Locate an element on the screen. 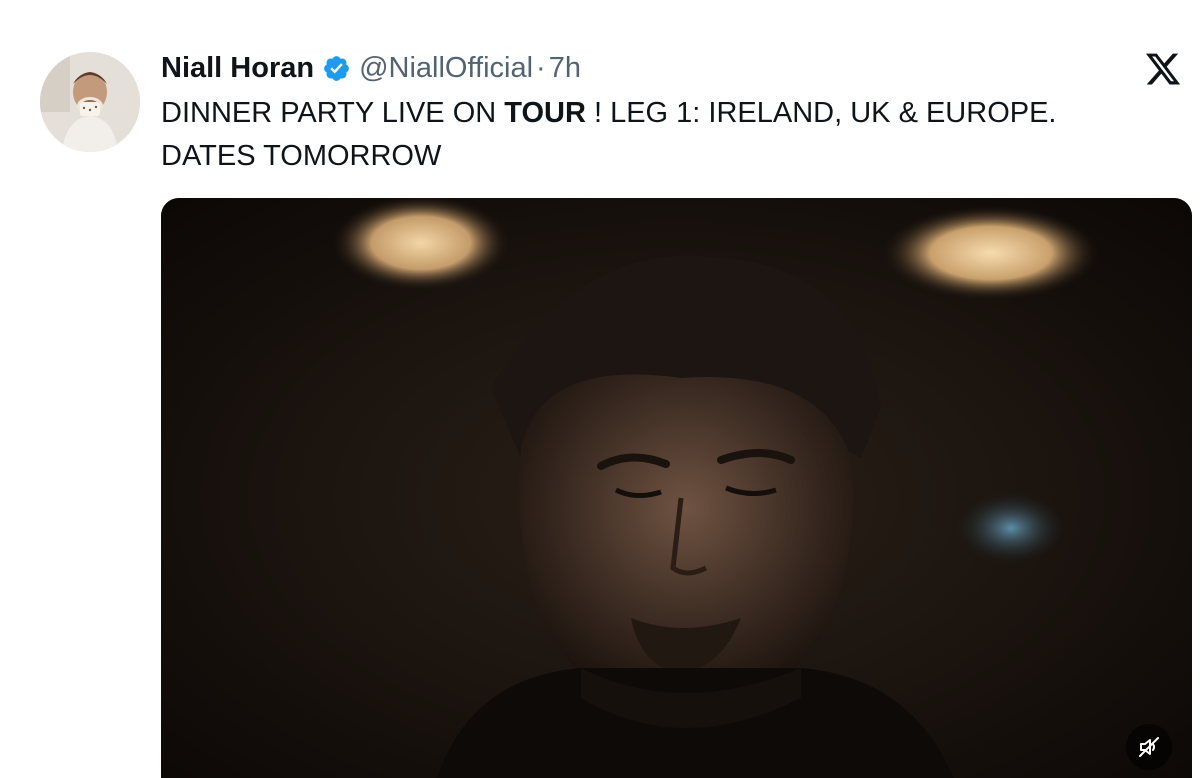 The height and width of the screenshot is (778, 1200). avatar is located at coordinates (90, 102).